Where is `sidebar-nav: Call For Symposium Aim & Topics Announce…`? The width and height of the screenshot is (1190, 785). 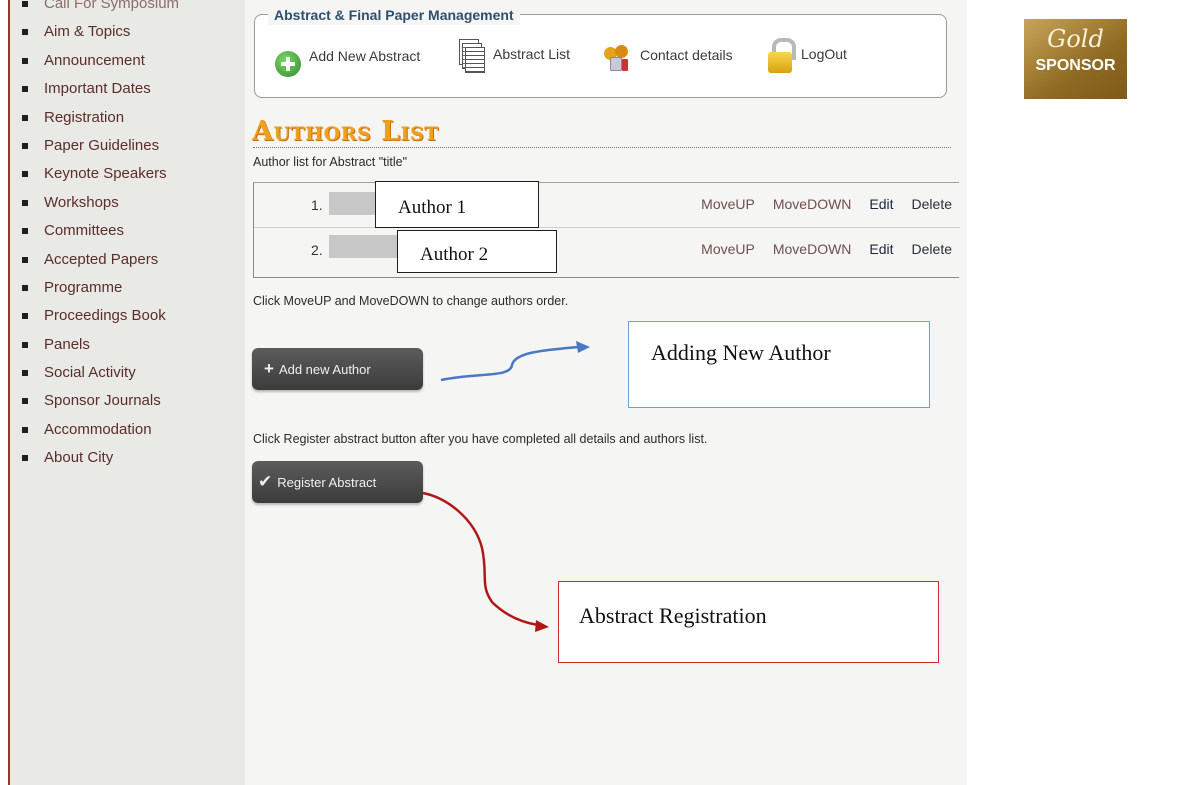
sidebar-nav: Call For Symposium Aim & Topics Announce… is located at coordinates (98, 236).